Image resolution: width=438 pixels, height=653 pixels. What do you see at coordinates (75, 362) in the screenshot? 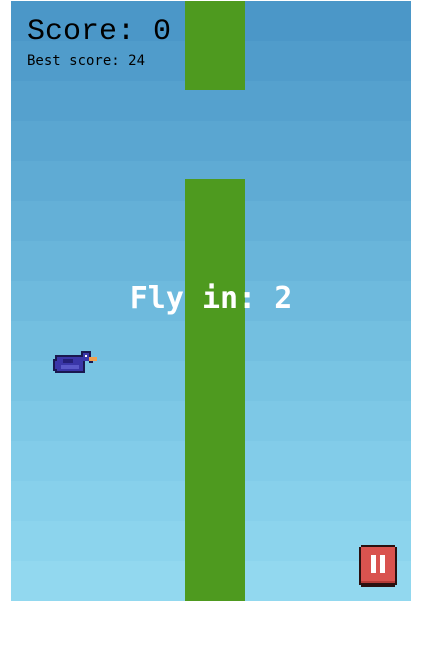
I see `bird-sprite` at bounding box center [75, 362].